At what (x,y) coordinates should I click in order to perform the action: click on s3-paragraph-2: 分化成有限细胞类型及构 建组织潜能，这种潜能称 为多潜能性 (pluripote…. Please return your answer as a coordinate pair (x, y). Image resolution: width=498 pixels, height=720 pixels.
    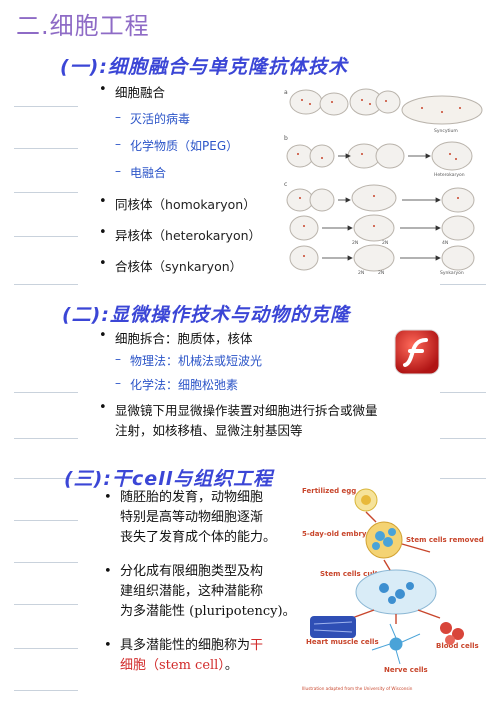
    Looking at the image, I should click on (202, 592).